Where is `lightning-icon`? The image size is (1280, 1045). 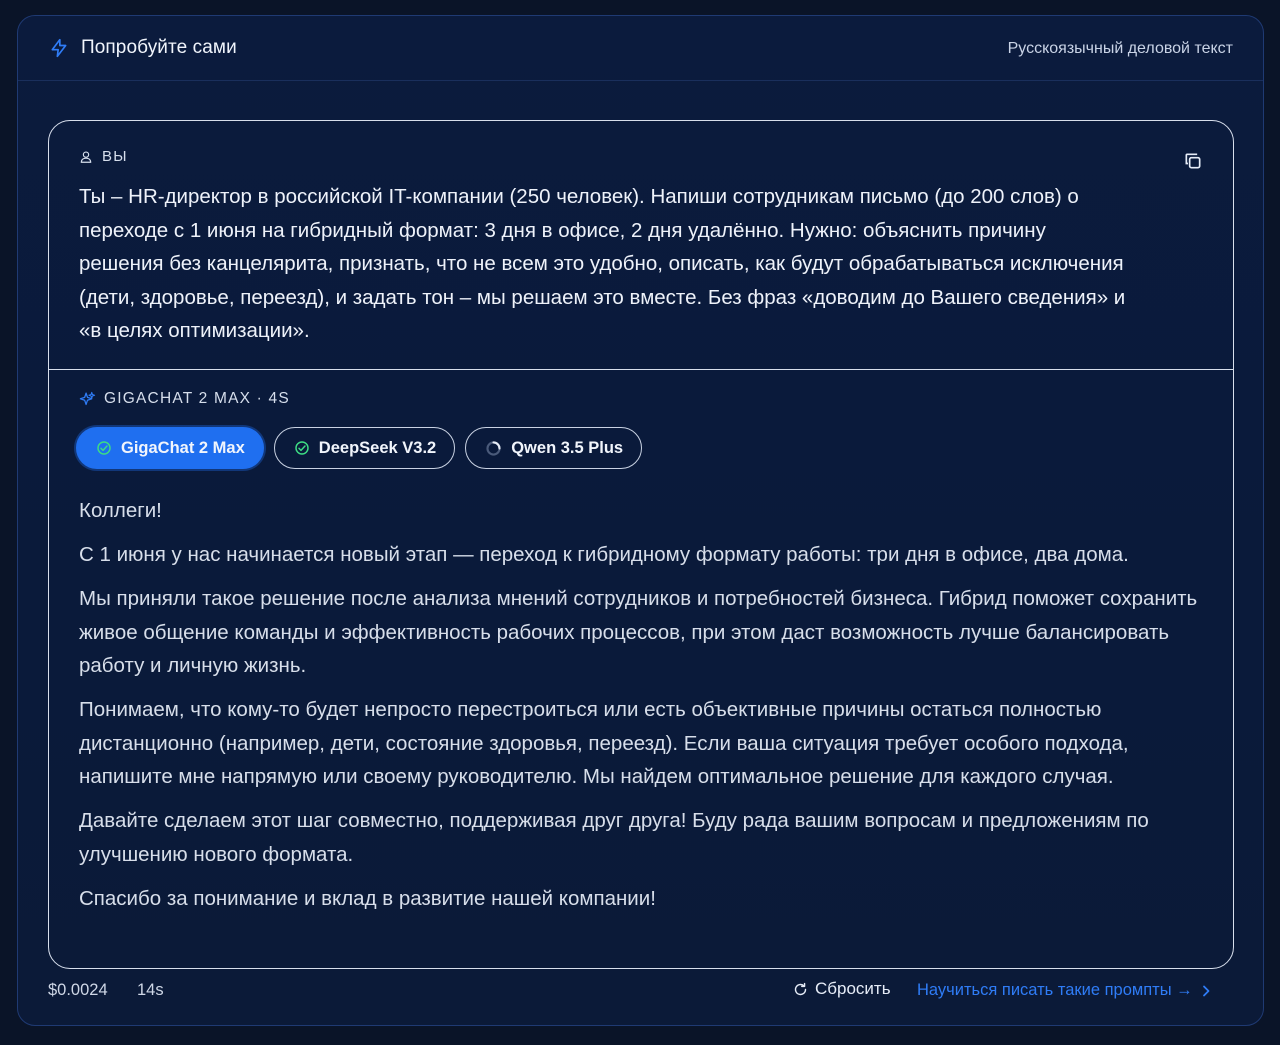
lightning-icon is located at coordinates (59, 48).